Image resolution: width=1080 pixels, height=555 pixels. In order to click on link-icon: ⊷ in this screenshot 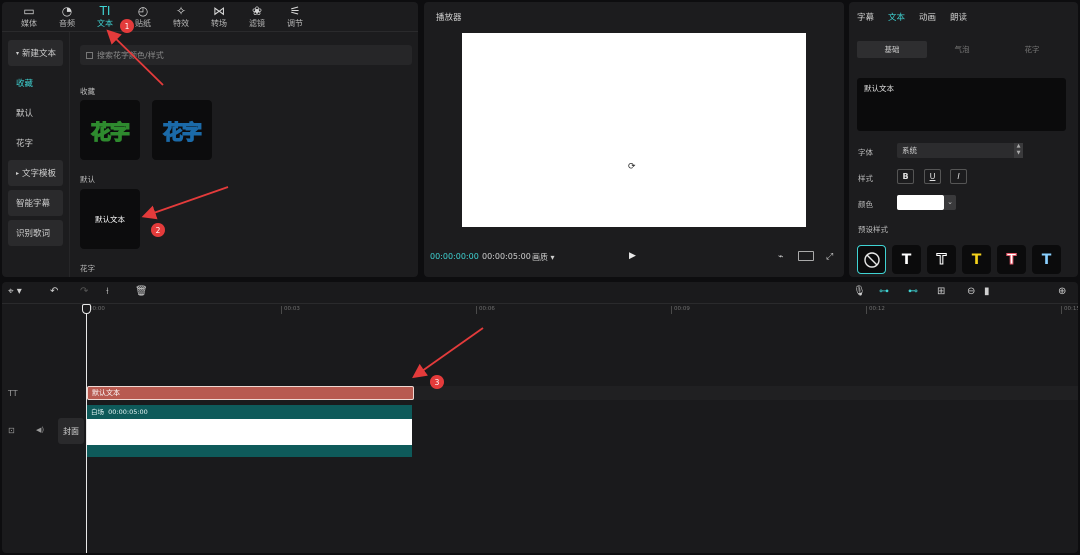, I will do `click(913, 291)`.